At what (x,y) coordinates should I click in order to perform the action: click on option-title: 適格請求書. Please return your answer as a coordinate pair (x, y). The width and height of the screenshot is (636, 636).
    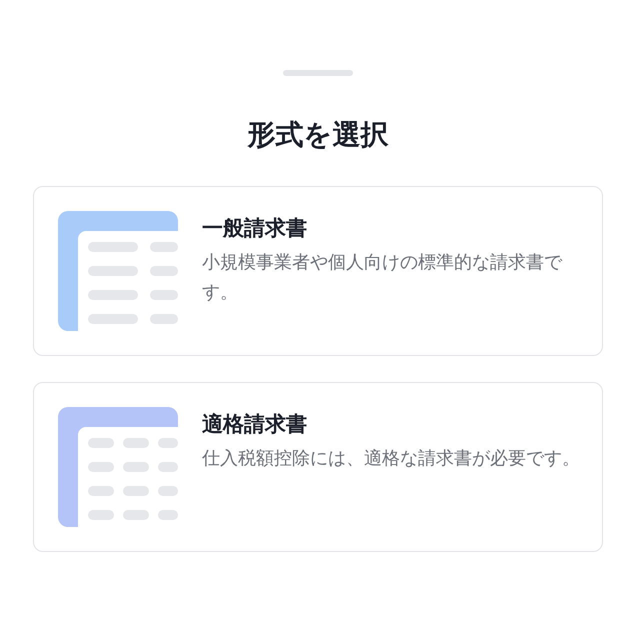
    Looking at the image, I should click on (255, 424).